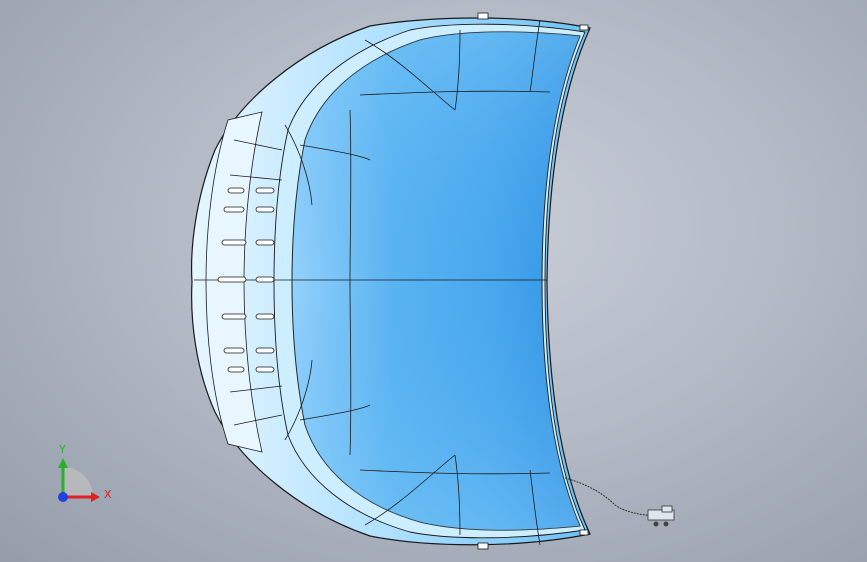 The width and height of the screenshot is (867, 562). What do you see at coordinates (63, 497) in the screenshot?
I see `z-axis-dot` at bounding box center [63, 497].